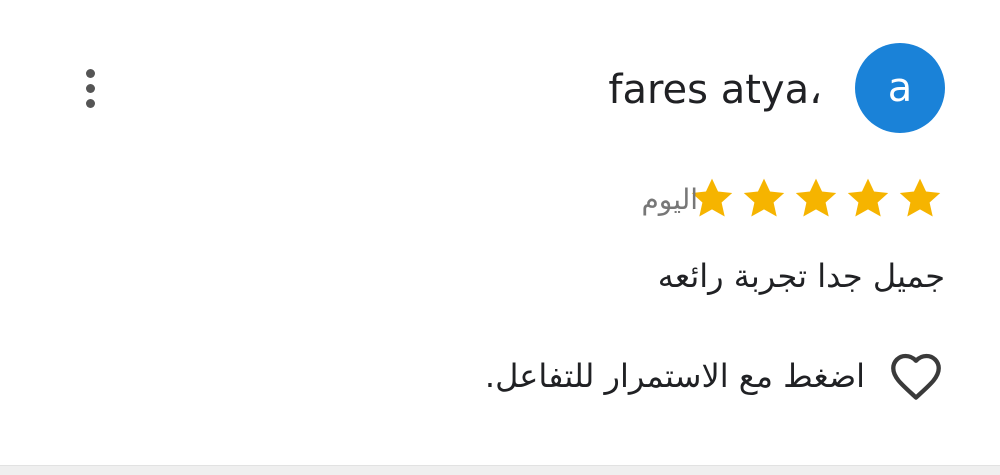 This screenshot has width=1000, height=475. I want to click on avatar: a, so click(900, 88).